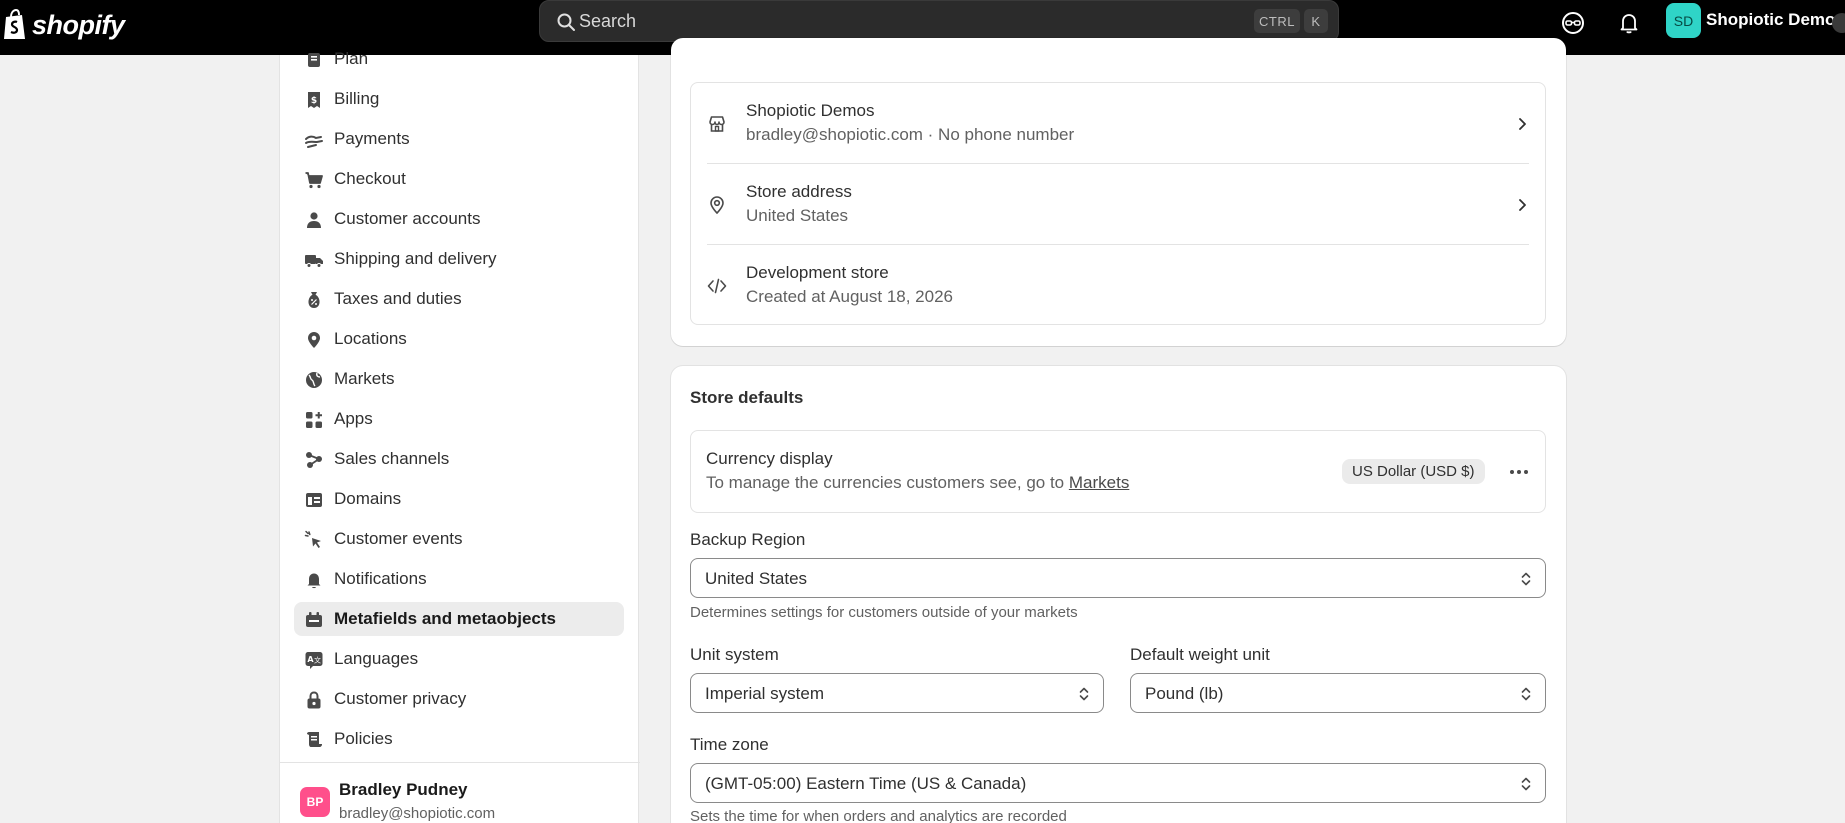  I want to click on globe-icon, so click(314, 380).